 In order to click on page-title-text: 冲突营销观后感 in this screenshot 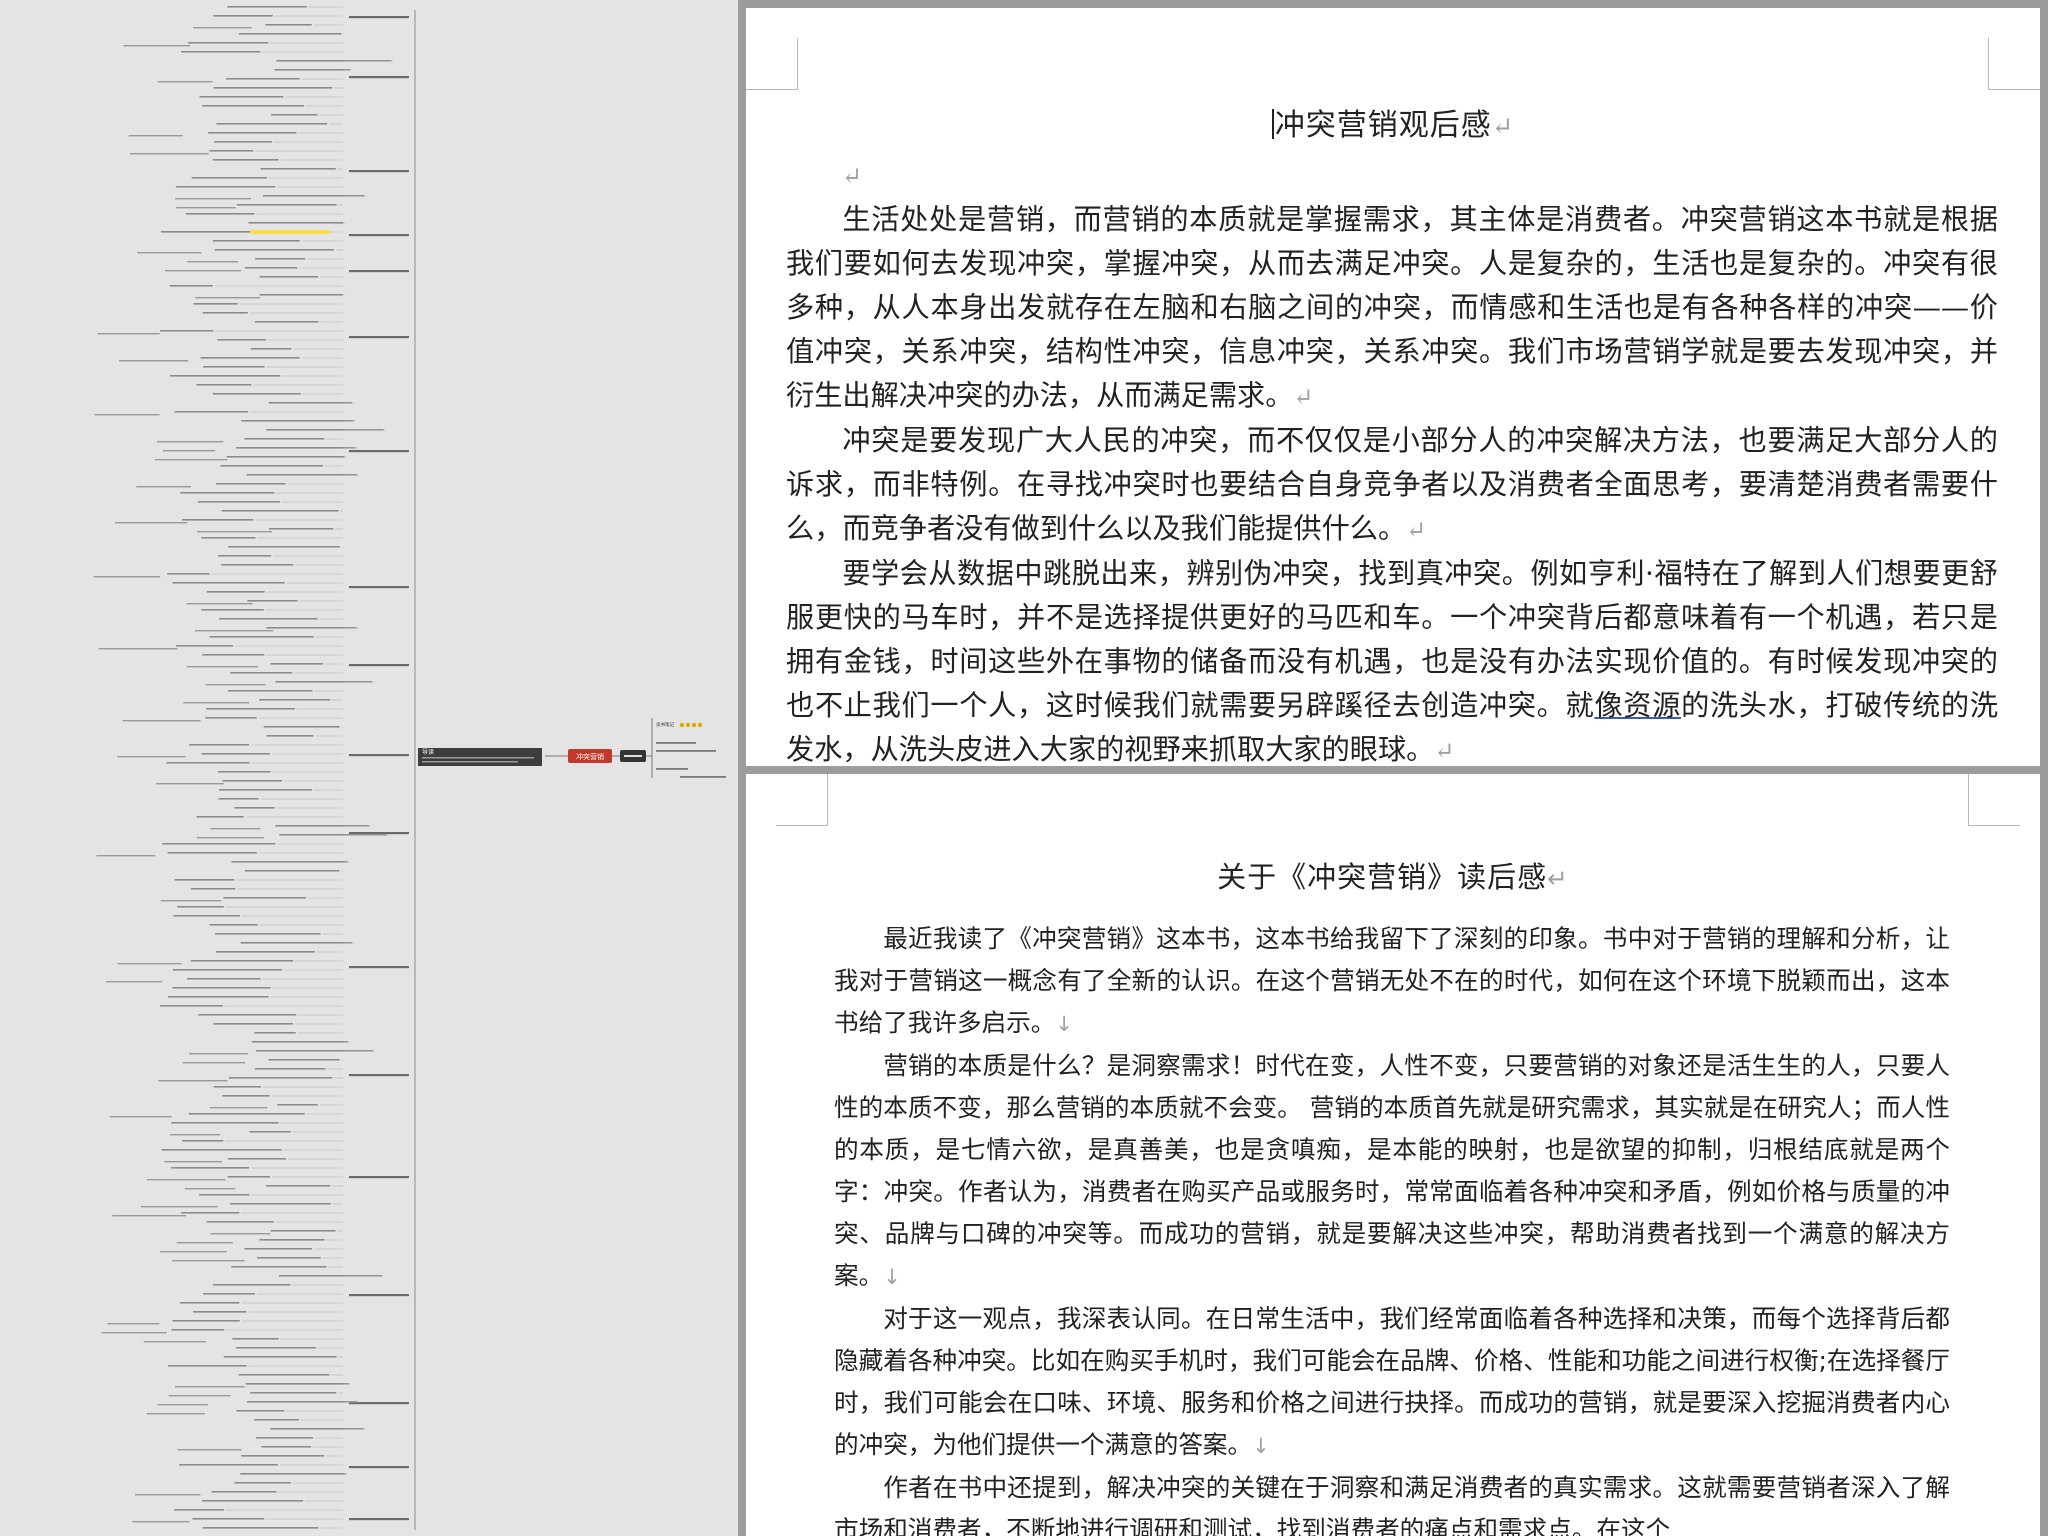, I will do `click(1383, 125)`.